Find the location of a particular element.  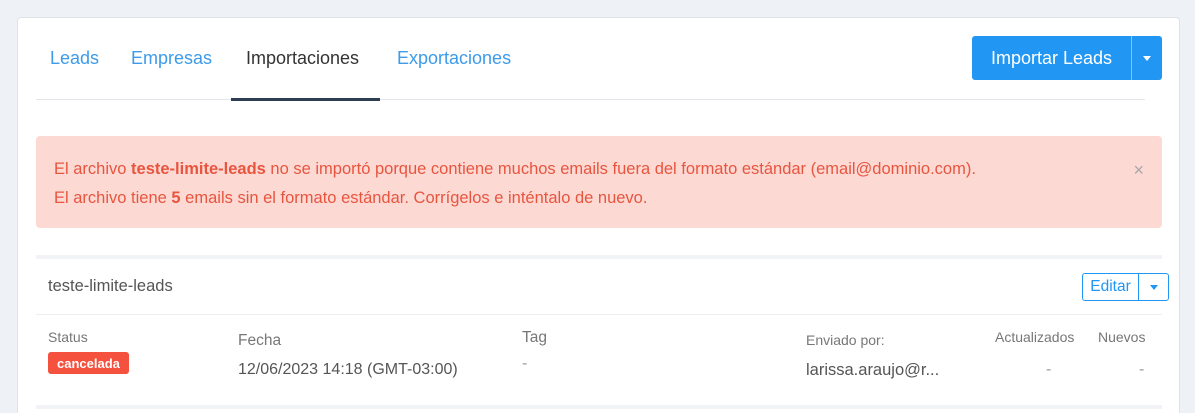

fecha-label: Fecha is located at coordinates (260, 340).